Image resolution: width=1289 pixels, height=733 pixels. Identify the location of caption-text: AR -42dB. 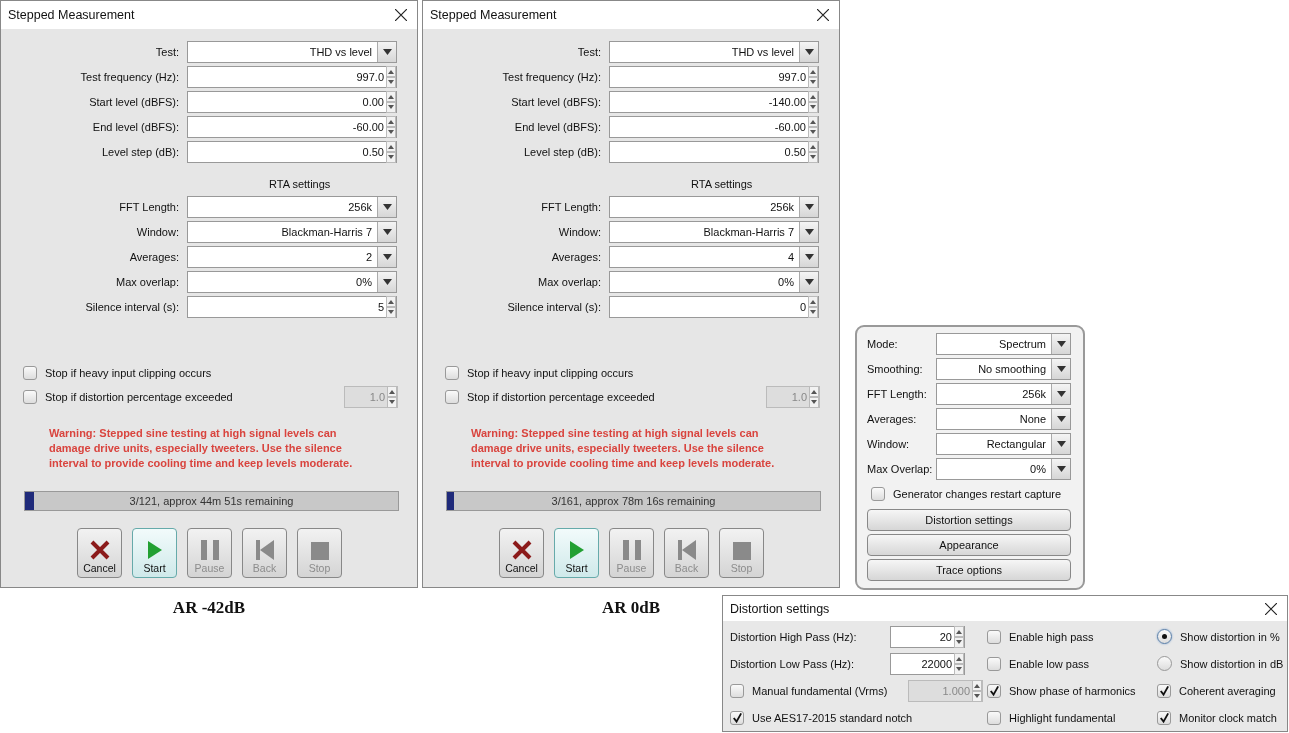
(209, 608).